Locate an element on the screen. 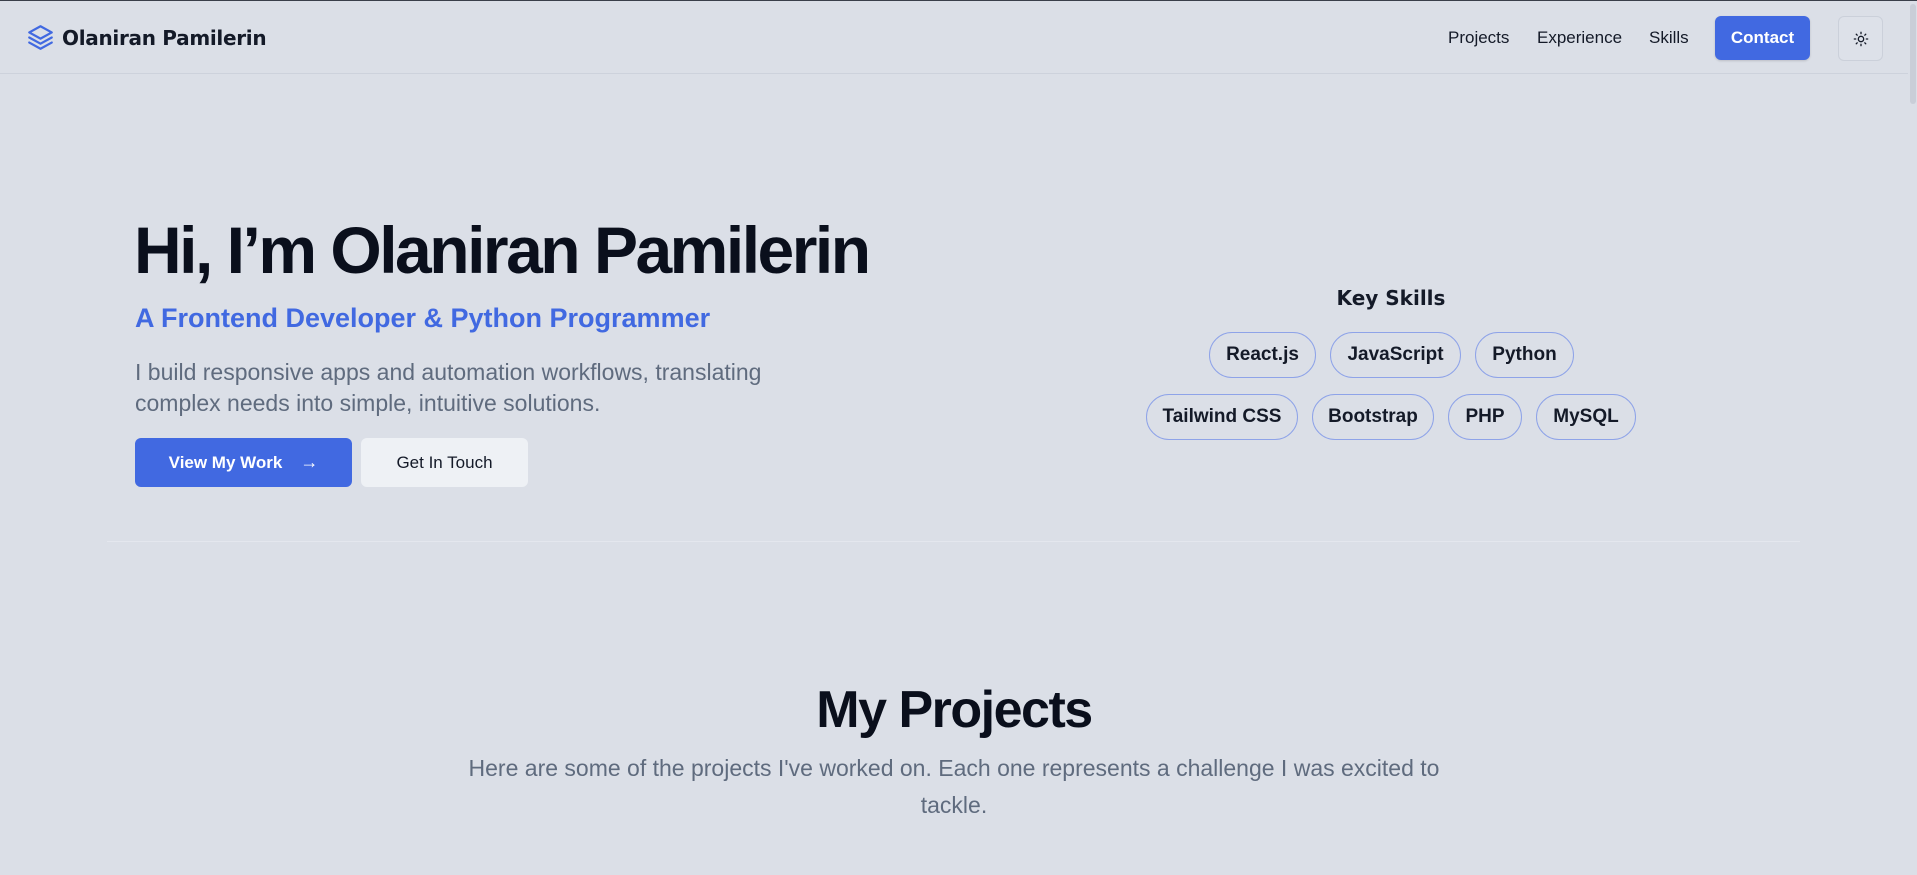  brand-name: Olaniran Pamilerin is located at coordinates (164, 37).